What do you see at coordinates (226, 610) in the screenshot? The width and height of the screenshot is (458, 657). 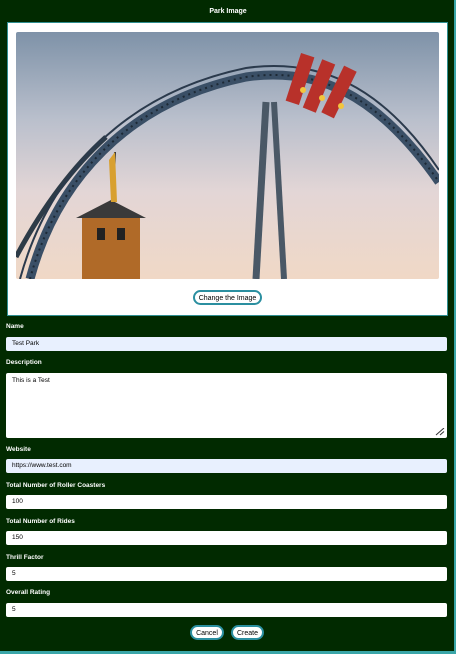 I see `rating-input: 5` at bounding box center [226, 610].